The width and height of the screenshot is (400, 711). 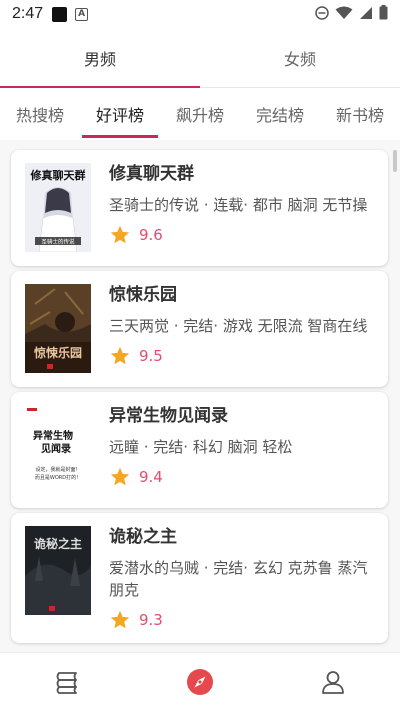 What do you see at coordinates (58, 543) in the screenshot?
I see `cover-title: 诡秘之主` at bounding box center [58, 543].